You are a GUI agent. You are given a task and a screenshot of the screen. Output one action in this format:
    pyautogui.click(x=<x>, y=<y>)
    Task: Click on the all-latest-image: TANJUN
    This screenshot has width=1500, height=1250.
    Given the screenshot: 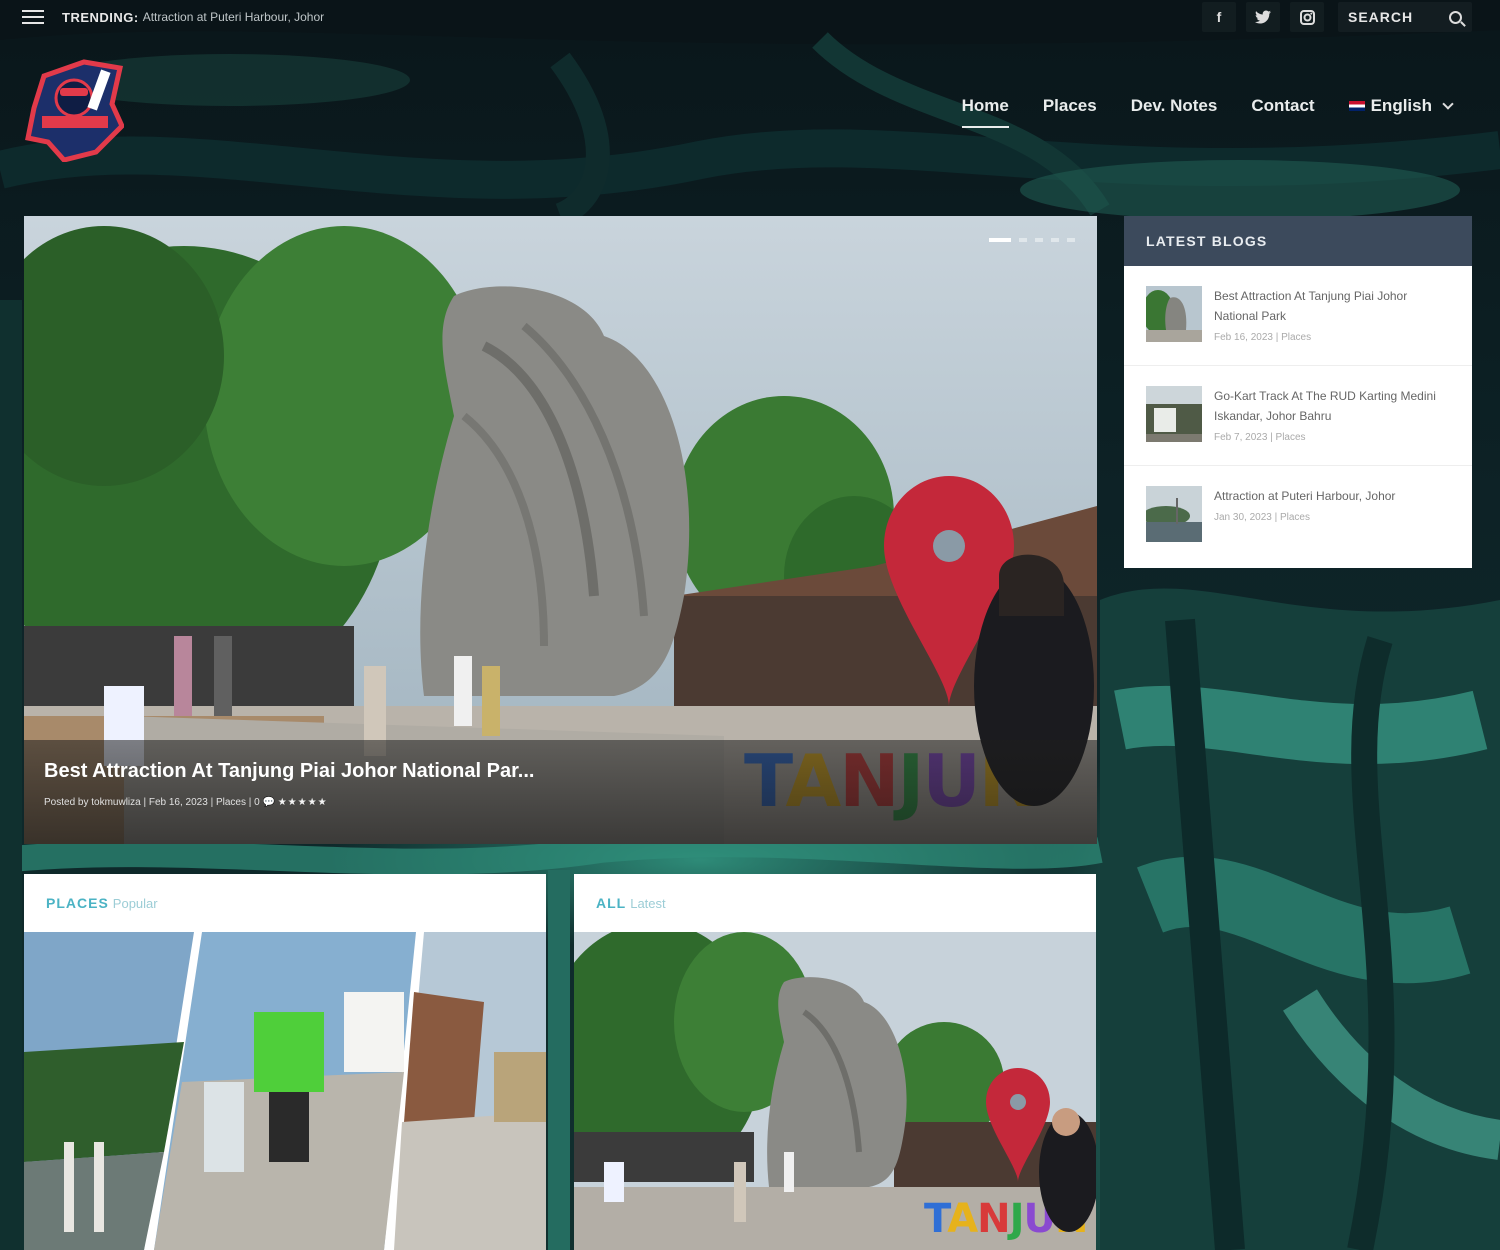 What is the action you would take?
    pyautogui.click(x=835, y=1091)
    